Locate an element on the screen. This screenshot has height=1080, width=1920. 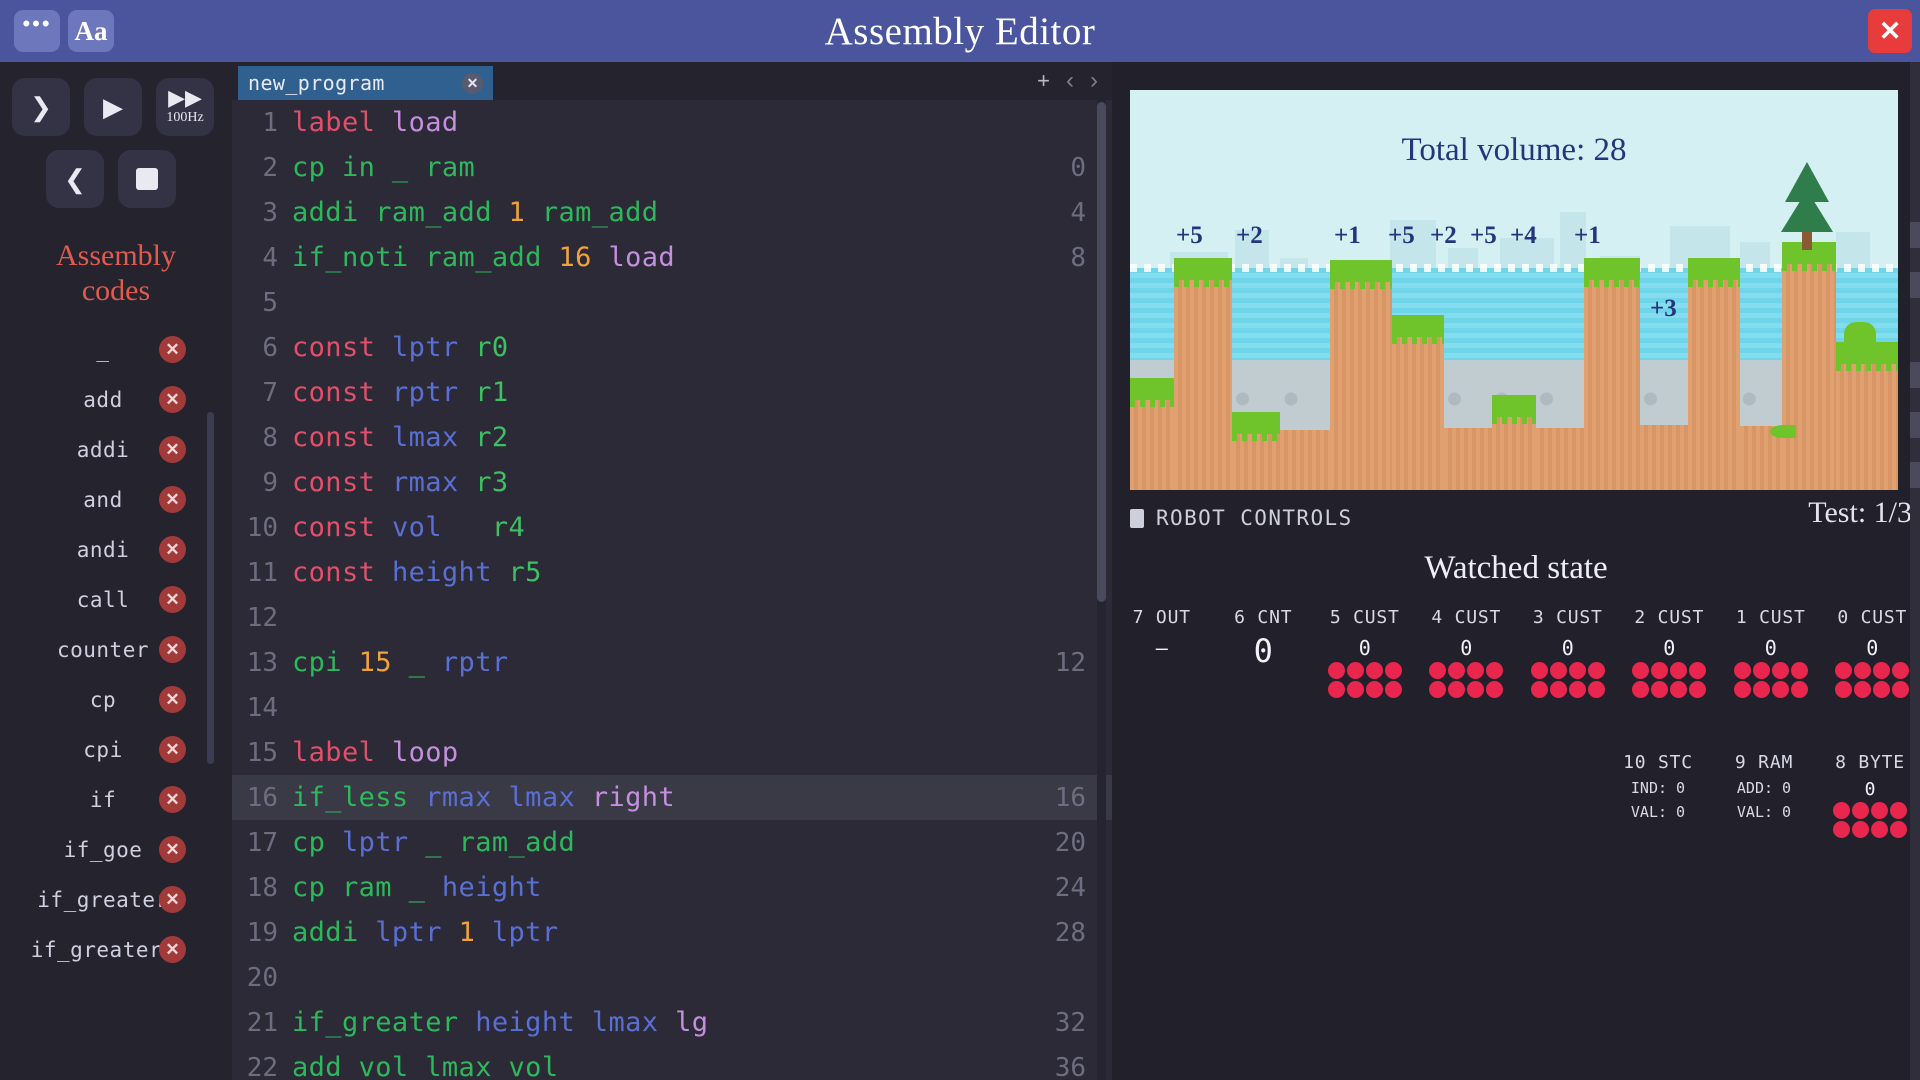
code-line: 13 cpi 15 _ rptr 12 is located at coordinates (672, 662).